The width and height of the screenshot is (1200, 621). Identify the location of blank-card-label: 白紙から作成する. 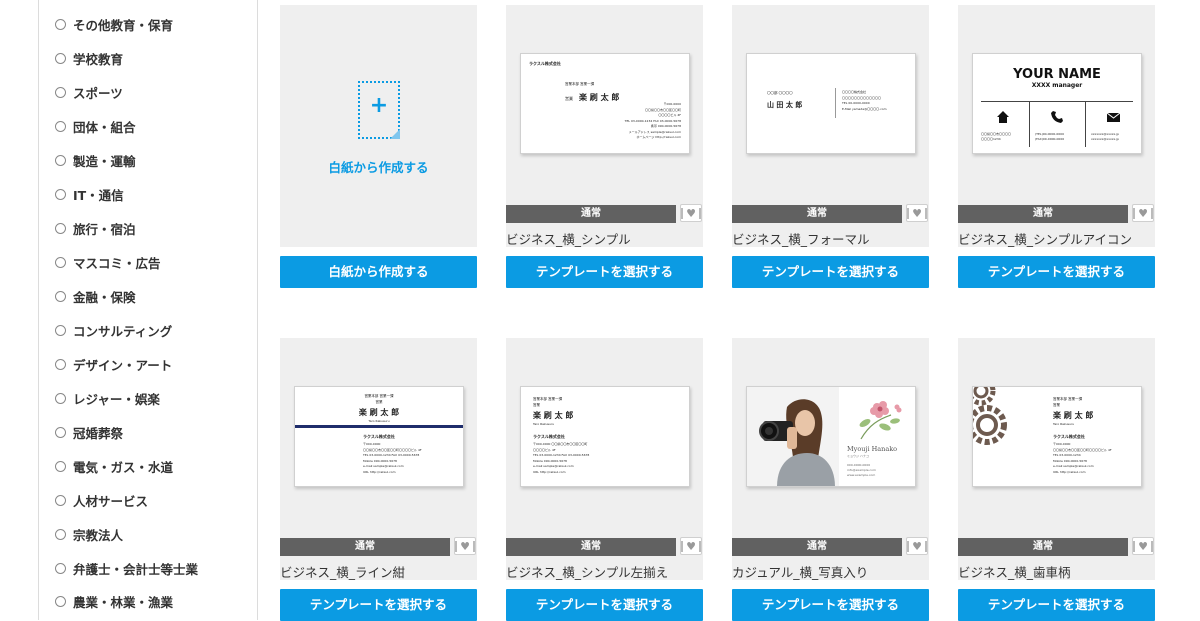
(378, 166).